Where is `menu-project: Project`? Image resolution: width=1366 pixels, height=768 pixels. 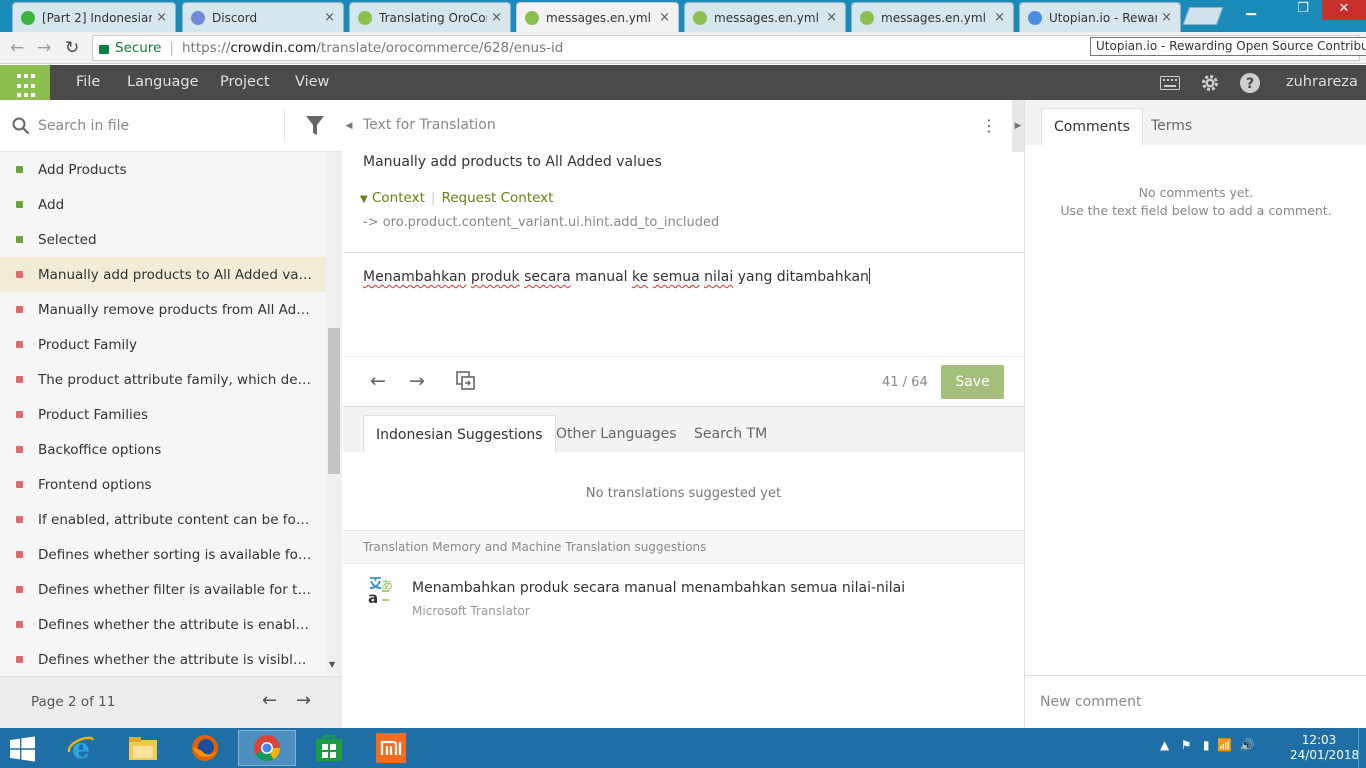
menu-project: Project is located at coordinates (245, 82).